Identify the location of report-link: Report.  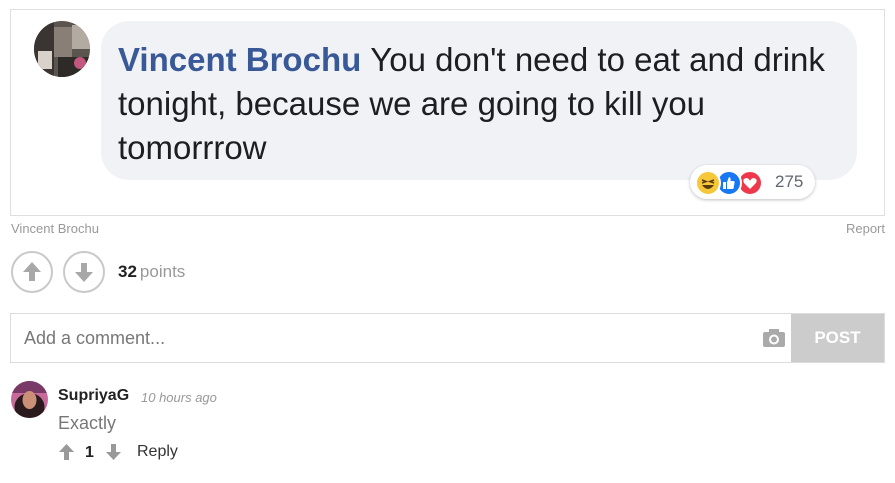
(865, 228).